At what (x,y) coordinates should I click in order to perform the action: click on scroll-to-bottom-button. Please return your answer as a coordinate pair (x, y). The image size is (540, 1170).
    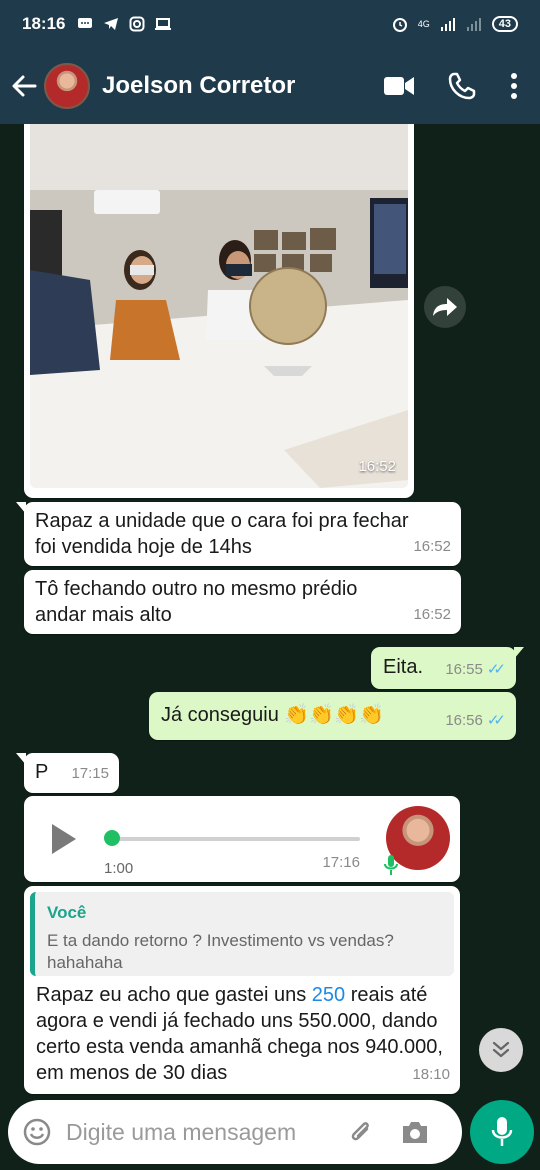
    Looking at the image, I should click on (501, 1050).